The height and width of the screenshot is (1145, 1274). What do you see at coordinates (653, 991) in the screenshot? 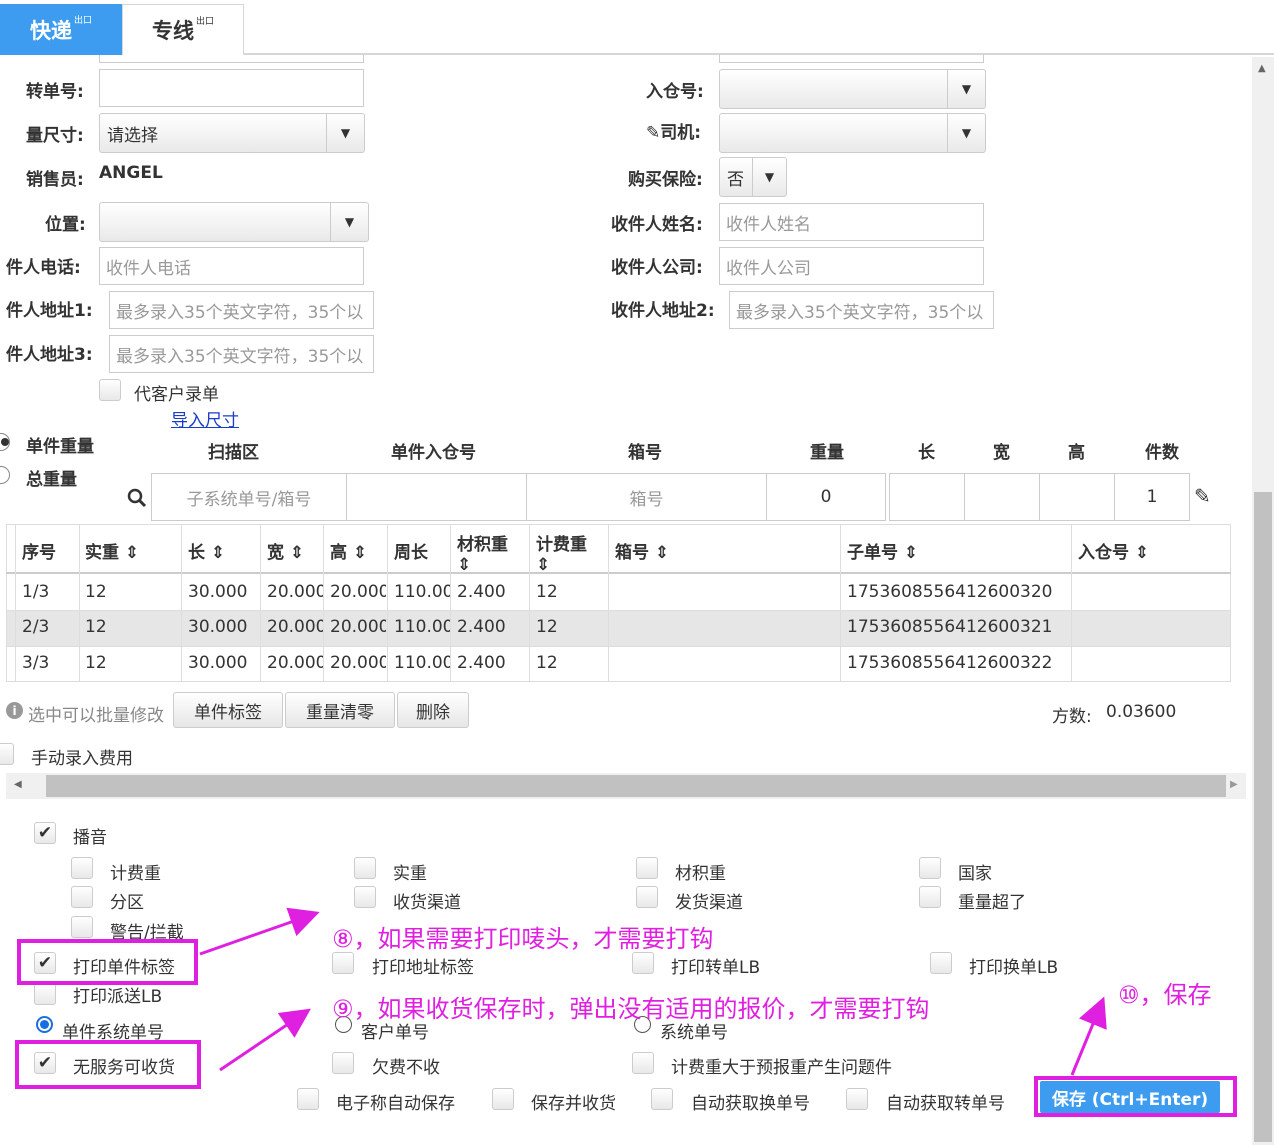
I see `annotation-arrows` at bounding box center [653, 991].